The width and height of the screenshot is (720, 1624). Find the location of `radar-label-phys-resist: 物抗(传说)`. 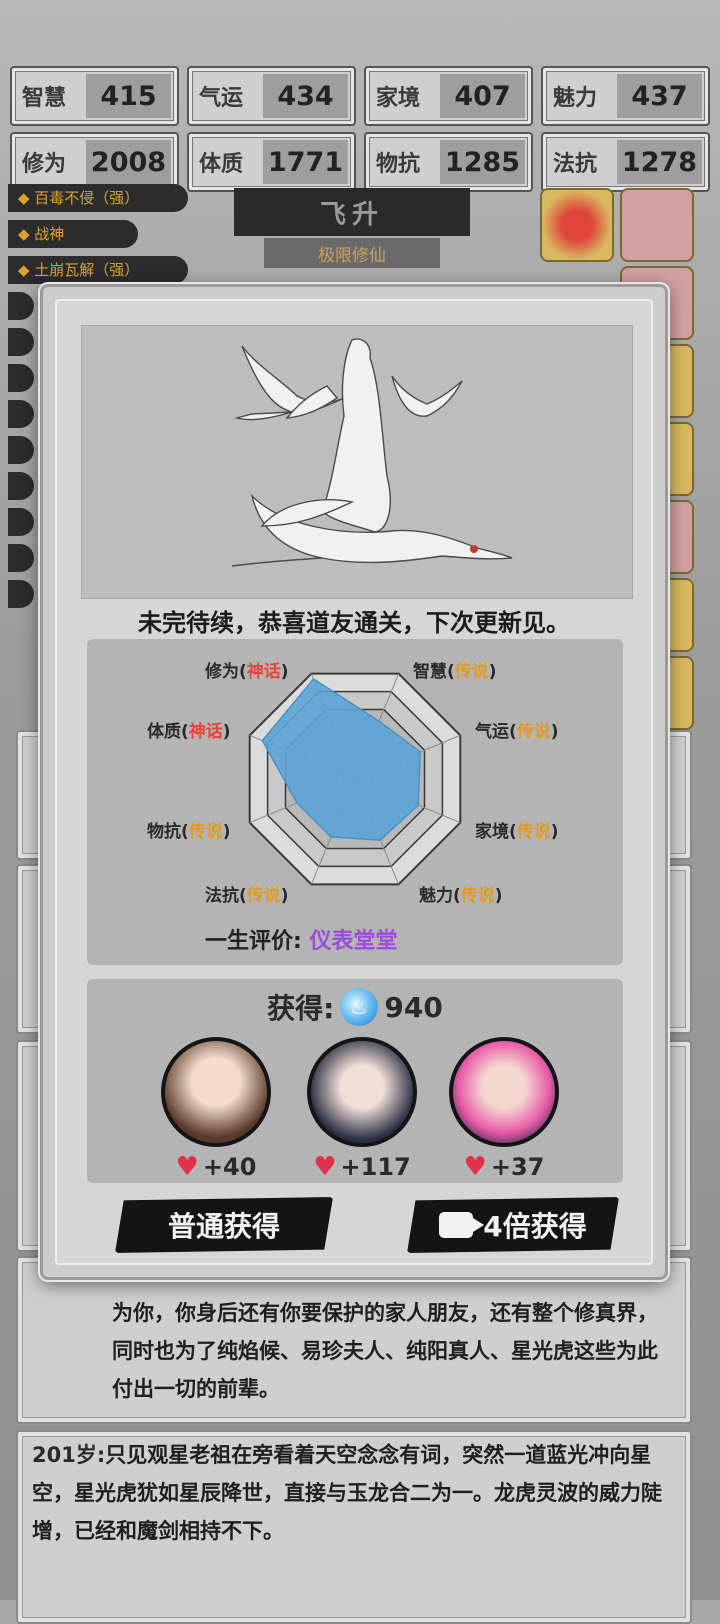

radar-label-phys-resist: 物抗(传说) is located at coordinates (189, 832).